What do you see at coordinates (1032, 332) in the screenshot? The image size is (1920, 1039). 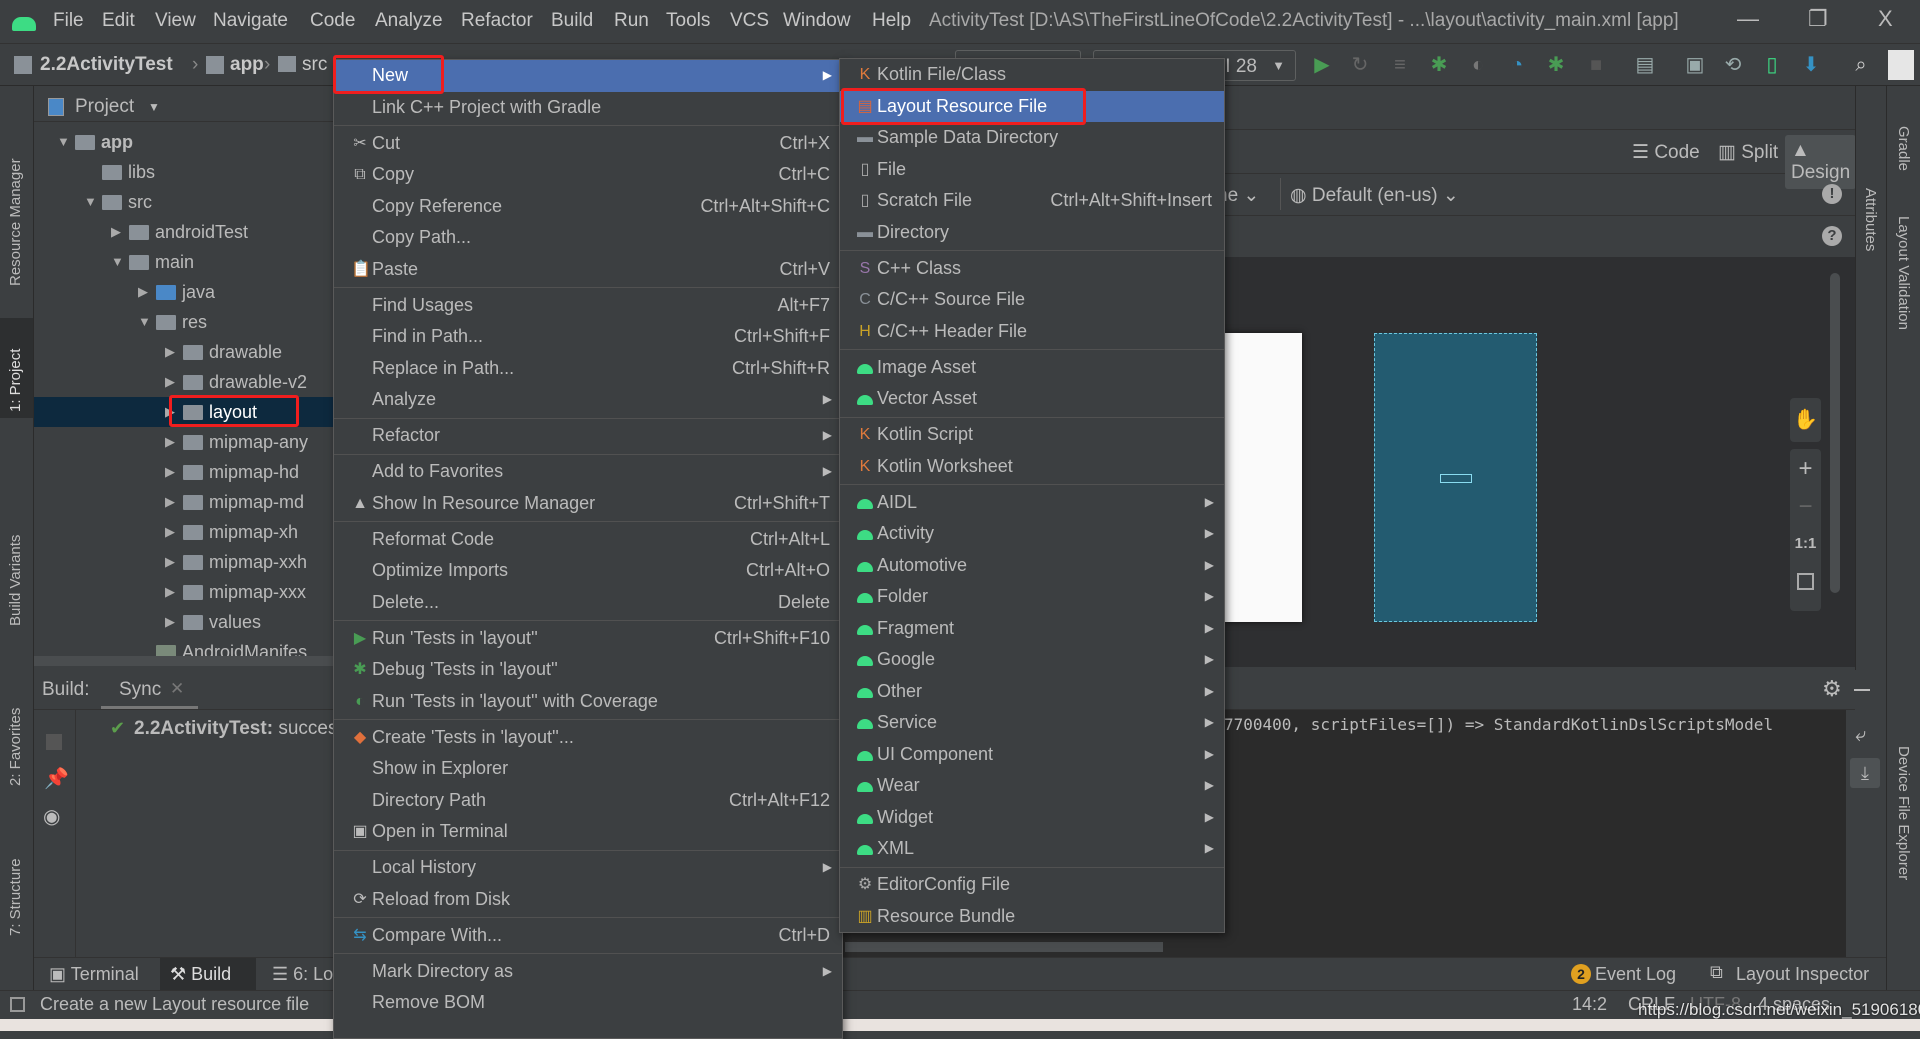 I see `menu-item-c-c-header-file: H C/C++ Header File` at bounding box center [1032, 332].